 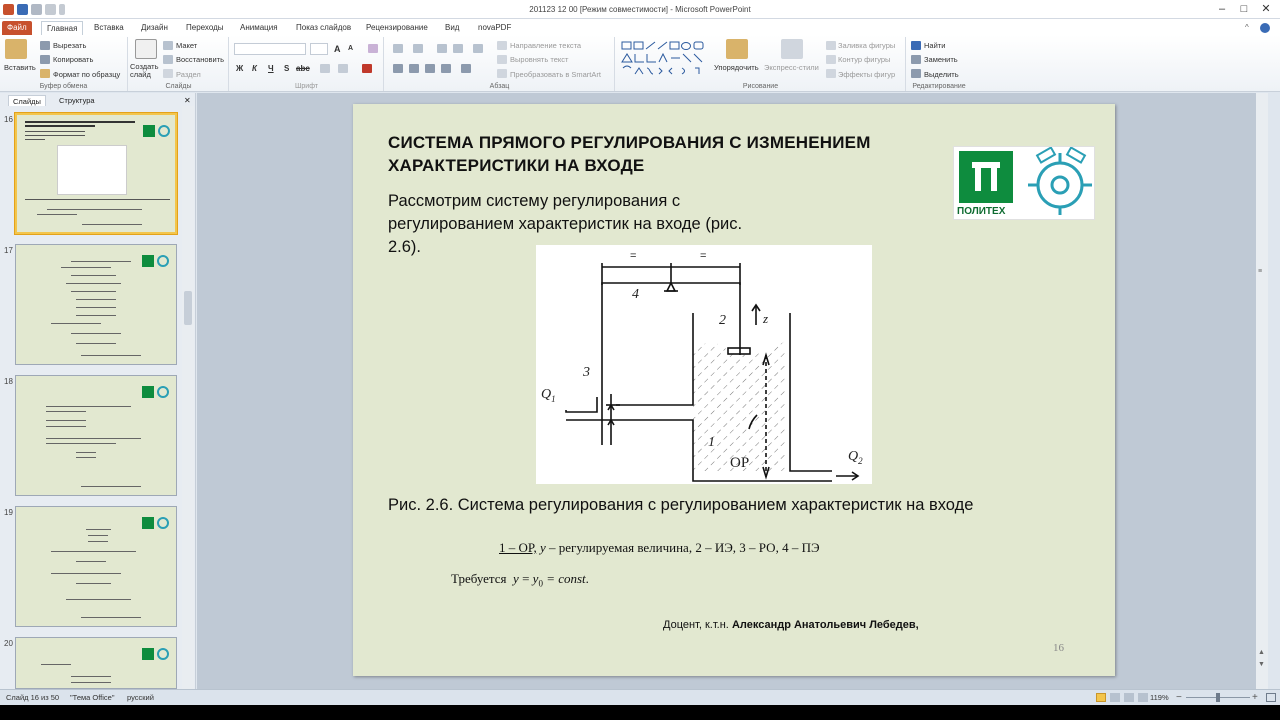 What do you see at coordinates (866, 45) in the screenshot?
I see `shape-fill-button: Заливка фигуры` at bounding box center [866, 45].